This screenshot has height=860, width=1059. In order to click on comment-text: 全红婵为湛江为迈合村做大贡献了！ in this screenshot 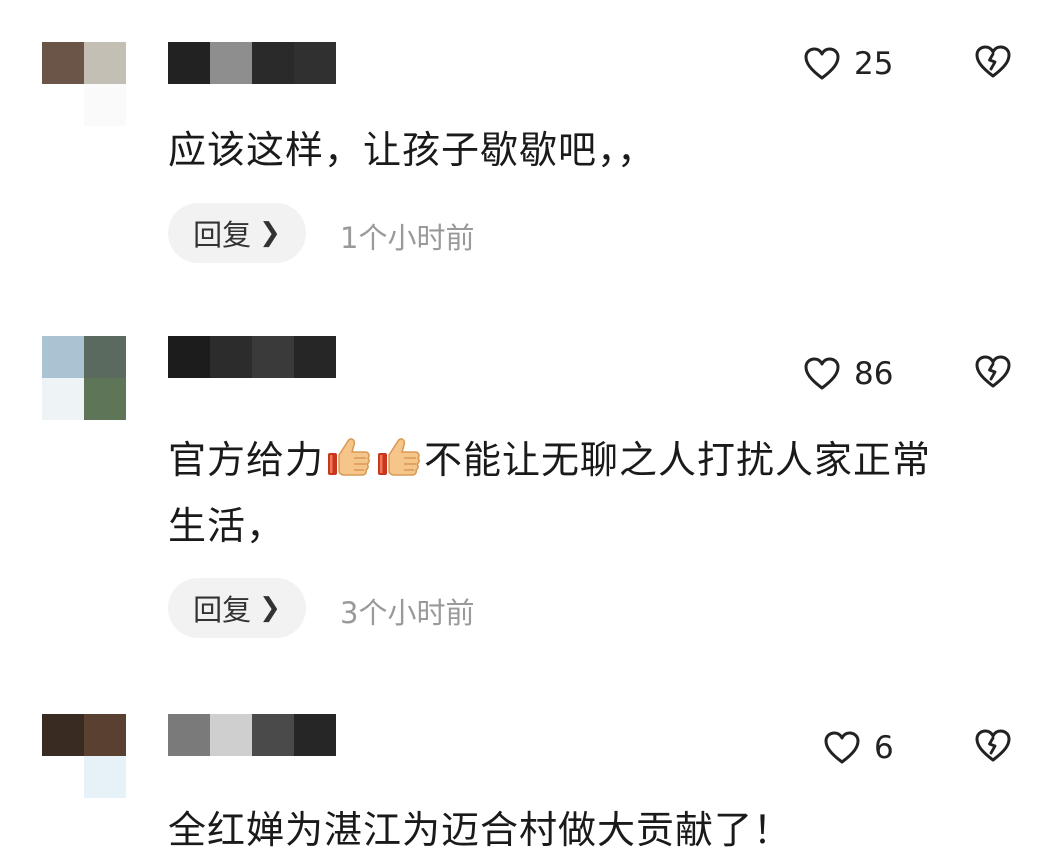, I will do `click(480, 830)`.